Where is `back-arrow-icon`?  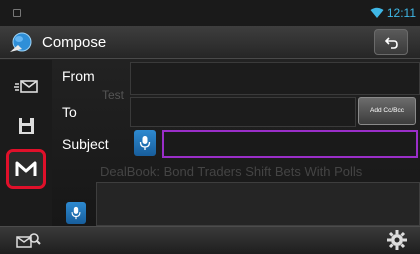 back-arrow-icon is located at coordinates (391, 43).